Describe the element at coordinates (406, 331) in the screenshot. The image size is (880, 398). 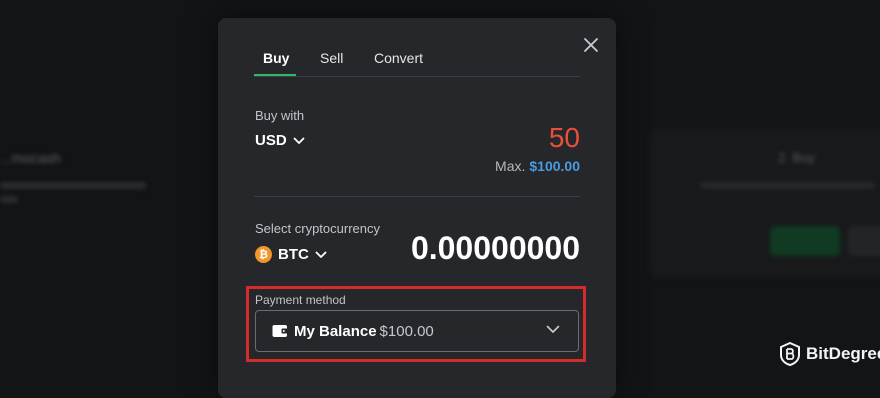
I see `payment-method-balance: $100.00` at that location.